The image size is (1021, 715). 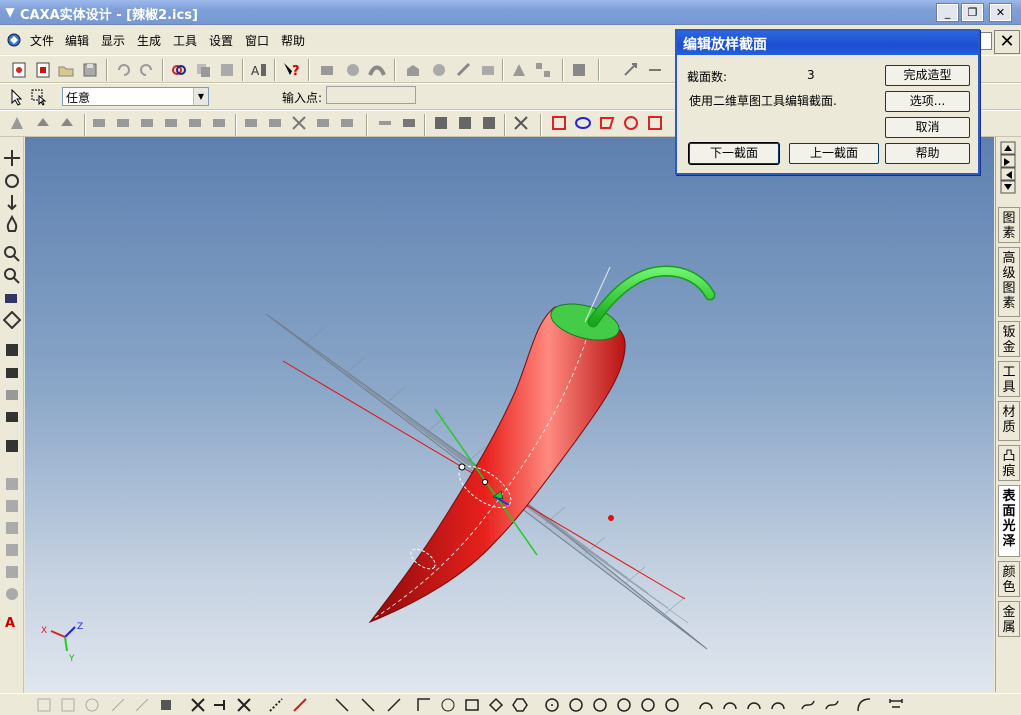 I want to click on extrude-icon, so click(x=327, y=70).